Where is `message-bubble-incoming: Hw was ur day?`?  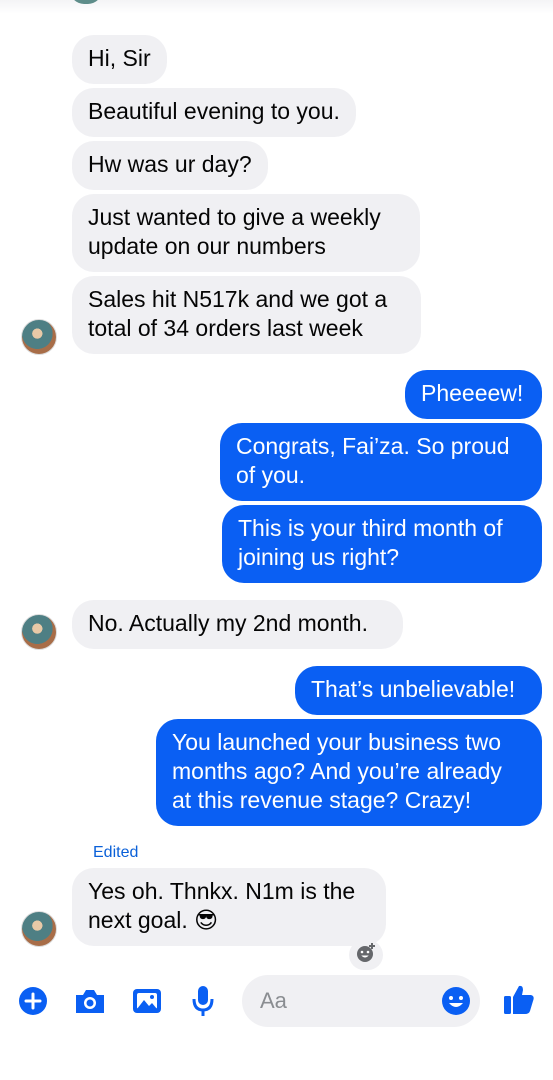
message-bubble-incoming: Hw was ur day? is located at coordinates (170, 165).